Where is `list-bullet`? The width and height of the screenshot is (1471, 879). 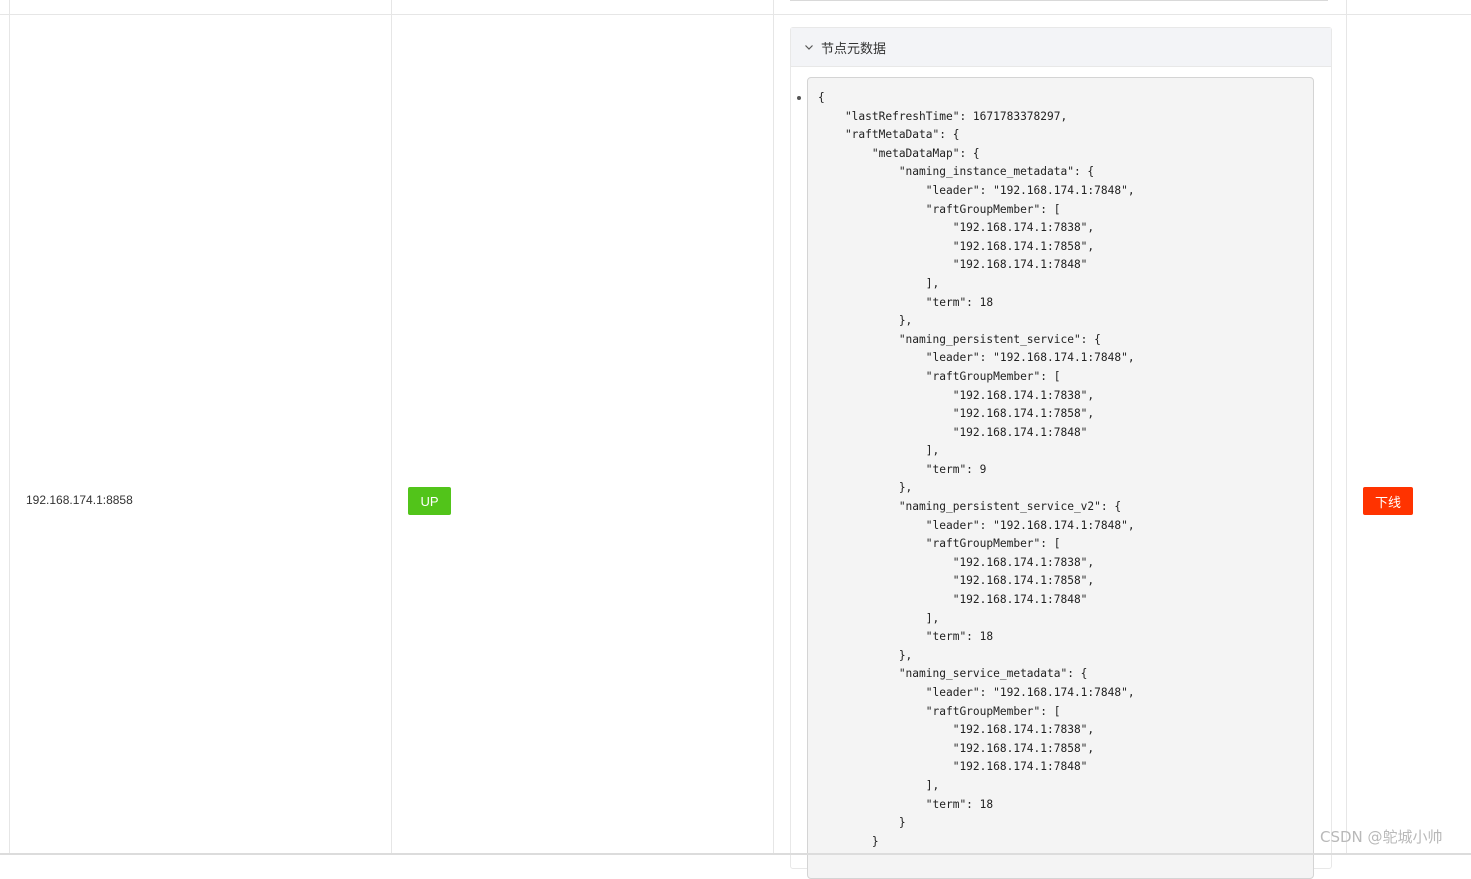 list-bullet is located at coordinates (799, 98).